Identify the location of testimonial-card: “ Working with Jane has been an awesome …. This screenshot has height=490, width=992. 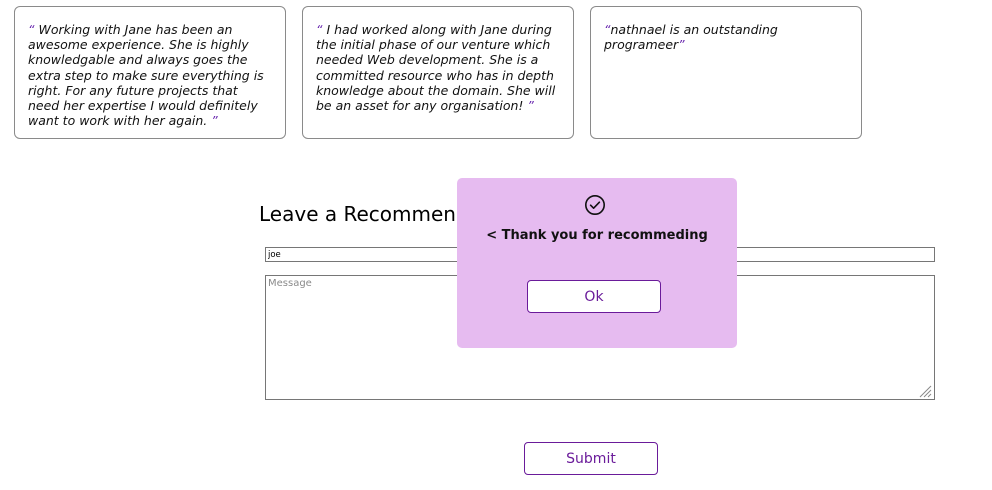
(150, 72).